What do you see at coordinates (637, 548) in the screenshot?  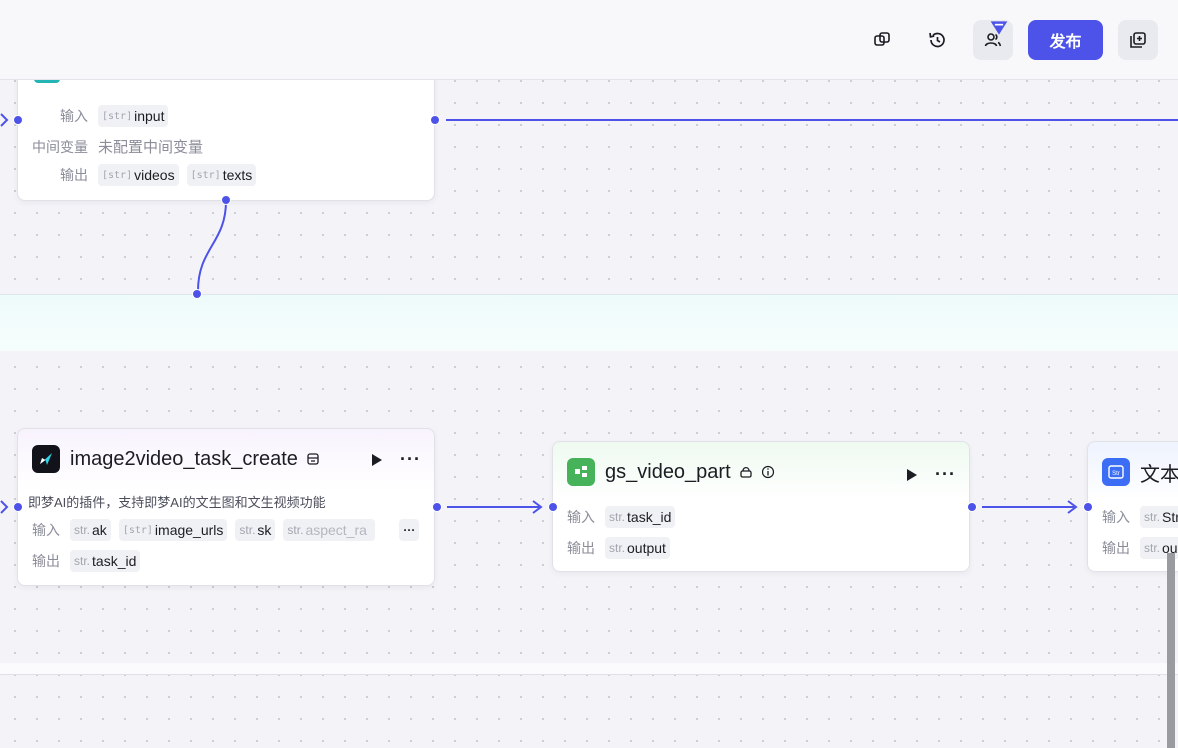 I see `output-tag: str. output` at bounding box center [637, 548].